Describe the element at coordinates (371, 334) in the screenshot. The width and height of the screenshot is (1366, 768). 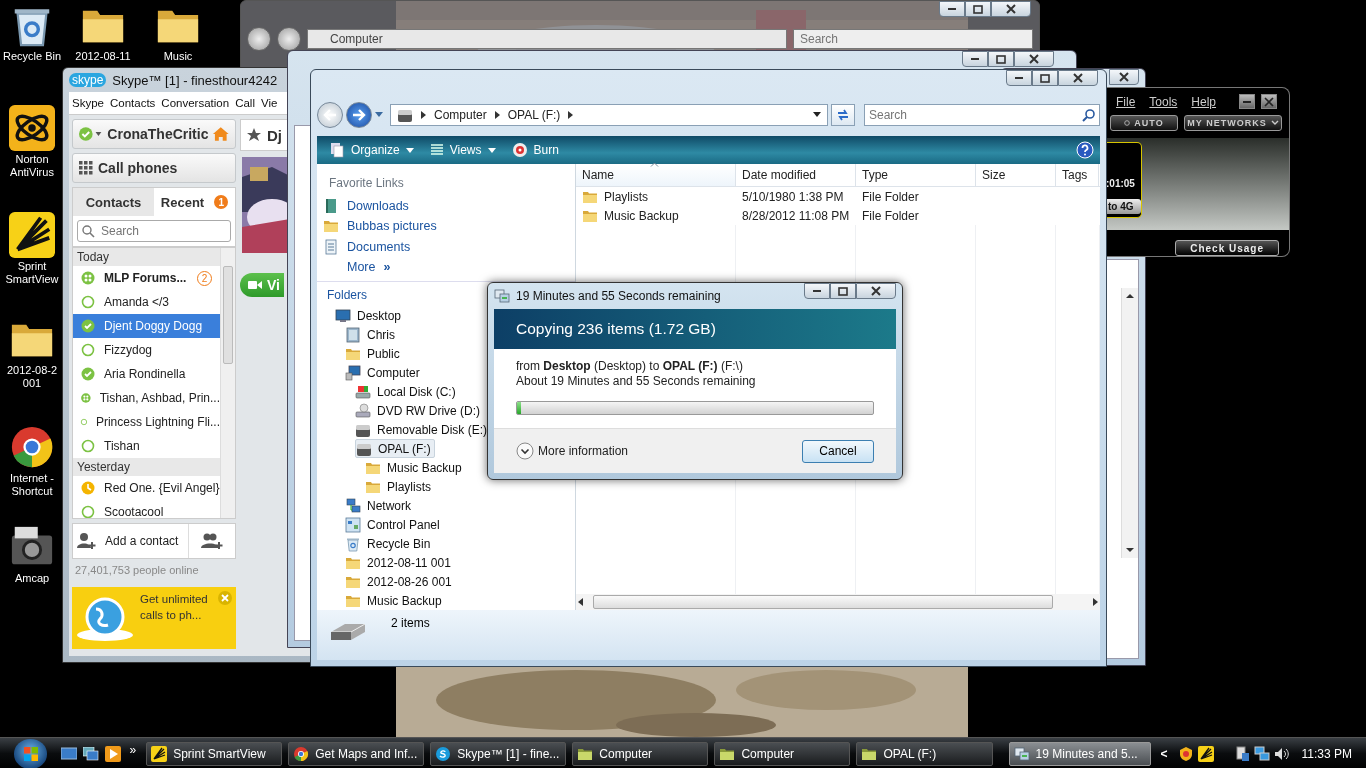
I see `tree-item: Chris` at that location.